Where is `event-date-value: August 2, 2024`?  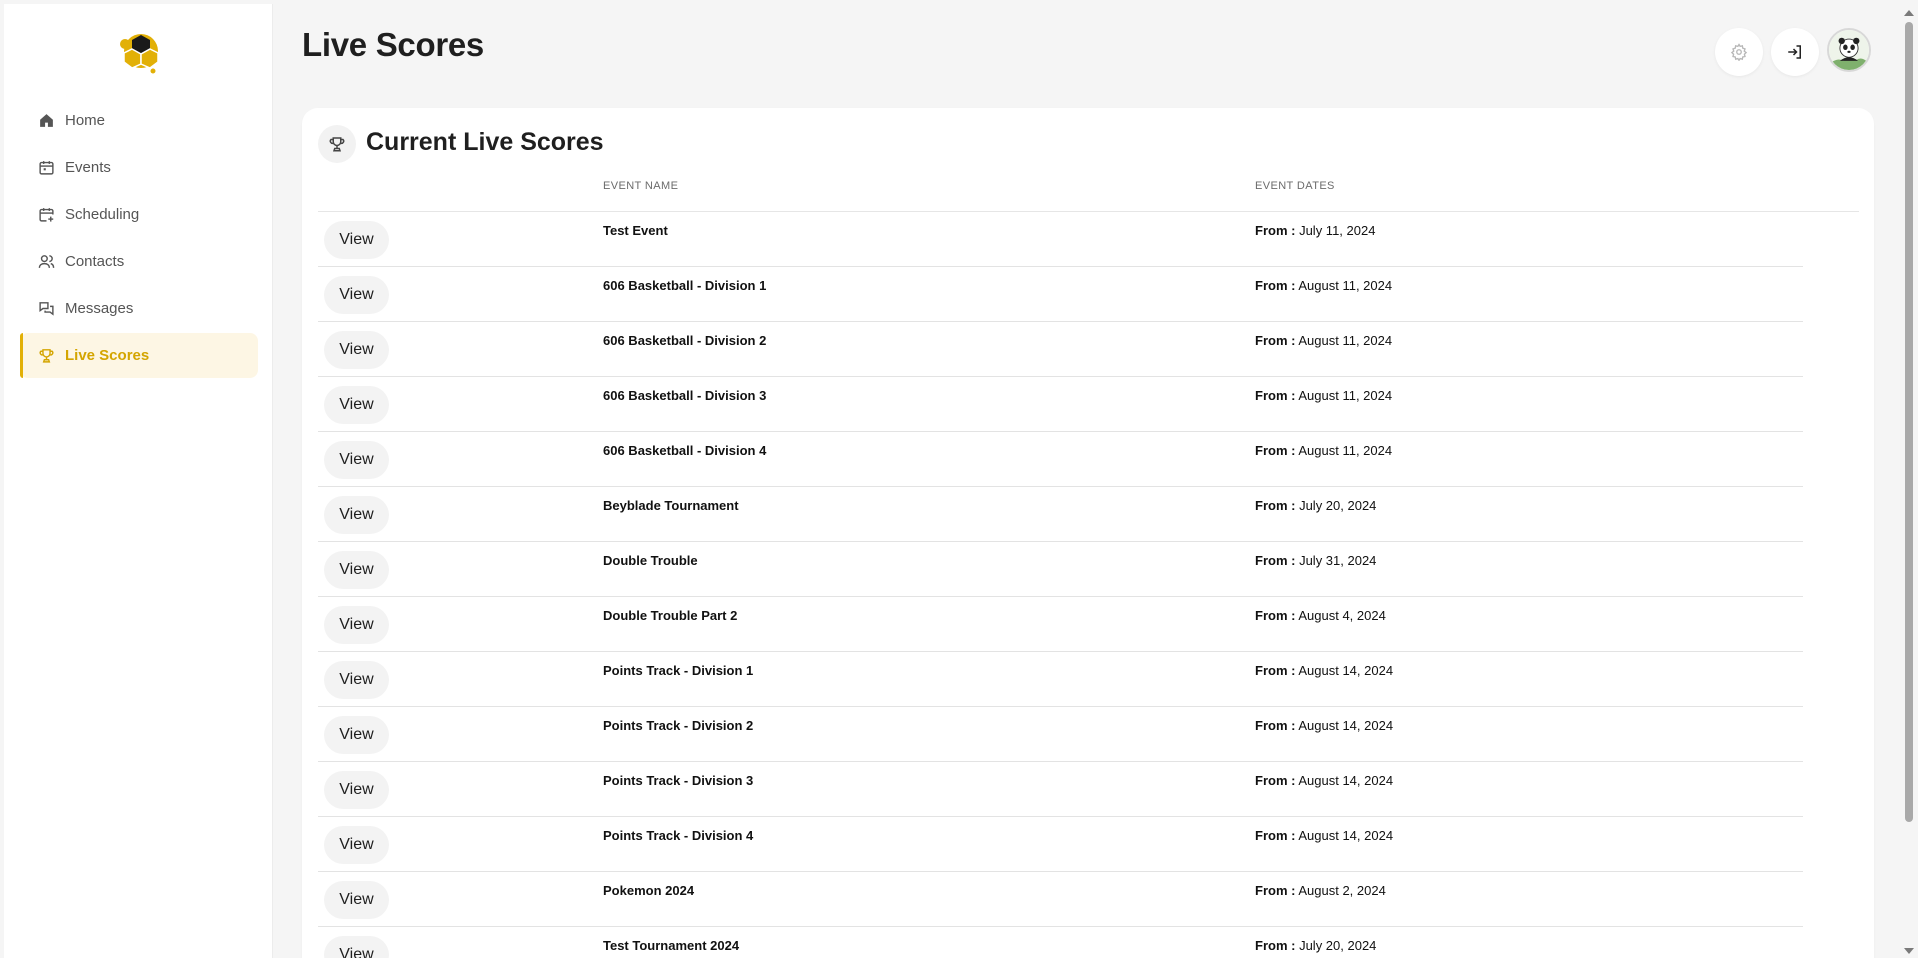 event-date-value: August 2, 2024 is located at coordinates (1342, 890).